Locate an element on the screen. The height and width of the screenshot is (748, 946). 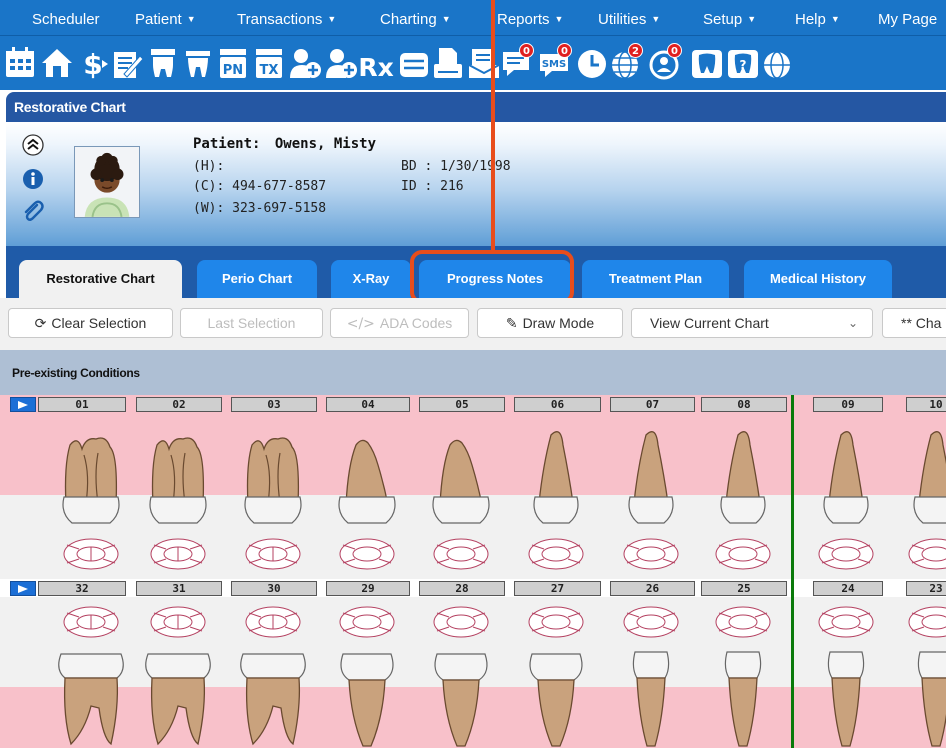
add-patient-alt-icon is located at coordinates (341, 63).